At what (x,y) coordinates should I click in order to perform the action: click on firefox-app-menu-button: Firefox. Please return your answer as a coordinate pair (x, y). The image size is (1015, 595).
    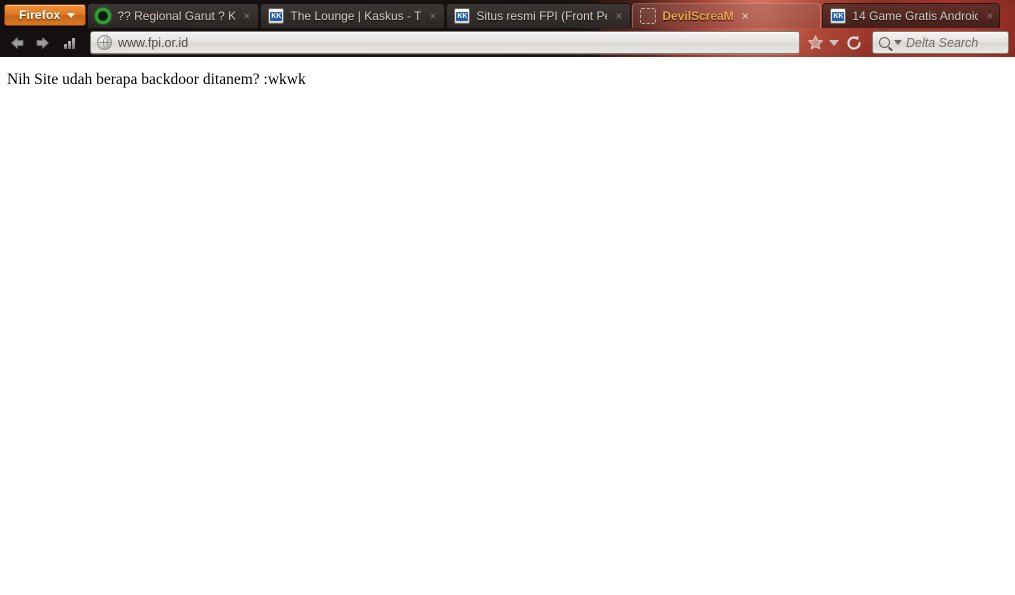
    Looking at the image, I should click on (45, 15).